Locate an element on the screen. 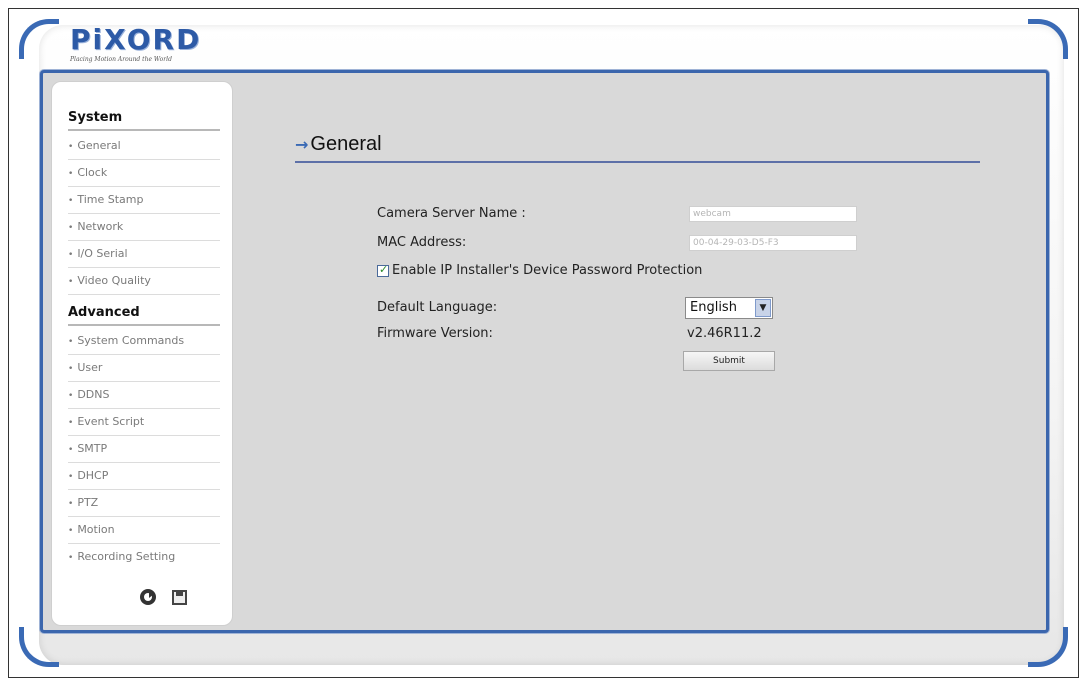  mac-address-label: MAC Address: is located at coordinates (422, 242).